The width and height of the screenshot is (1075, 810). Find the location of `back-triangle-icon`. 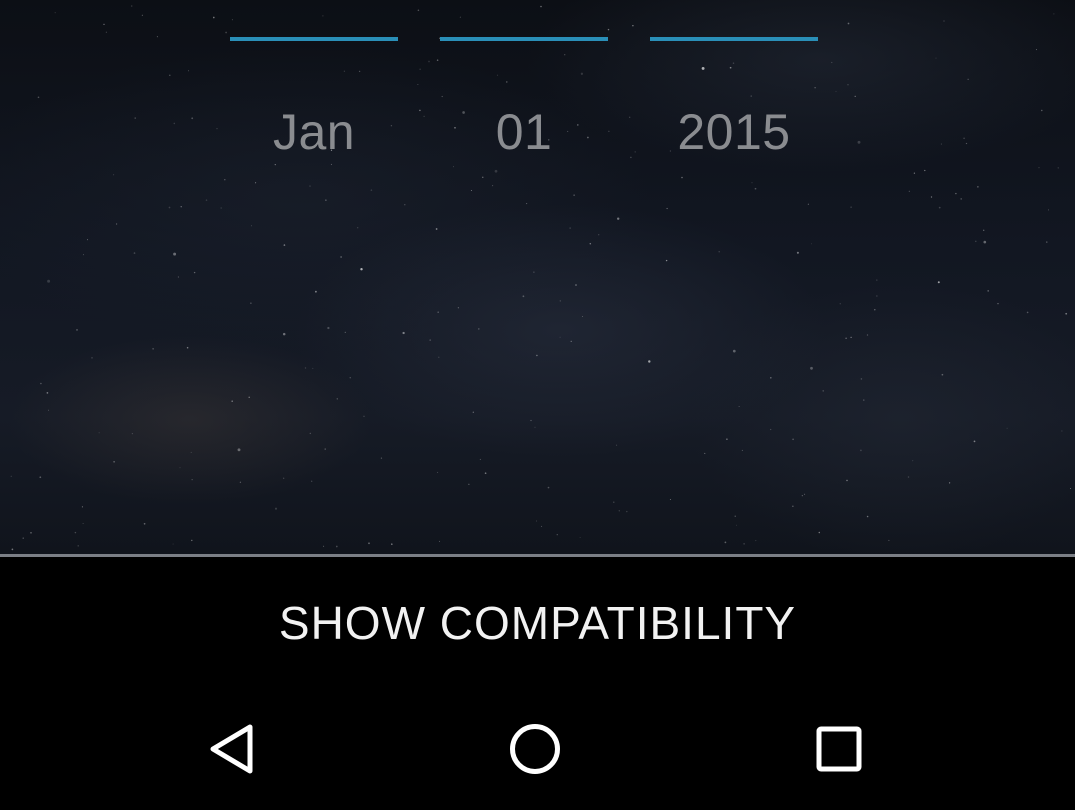

back-triangle-icon is located at coordinates (231, 748).